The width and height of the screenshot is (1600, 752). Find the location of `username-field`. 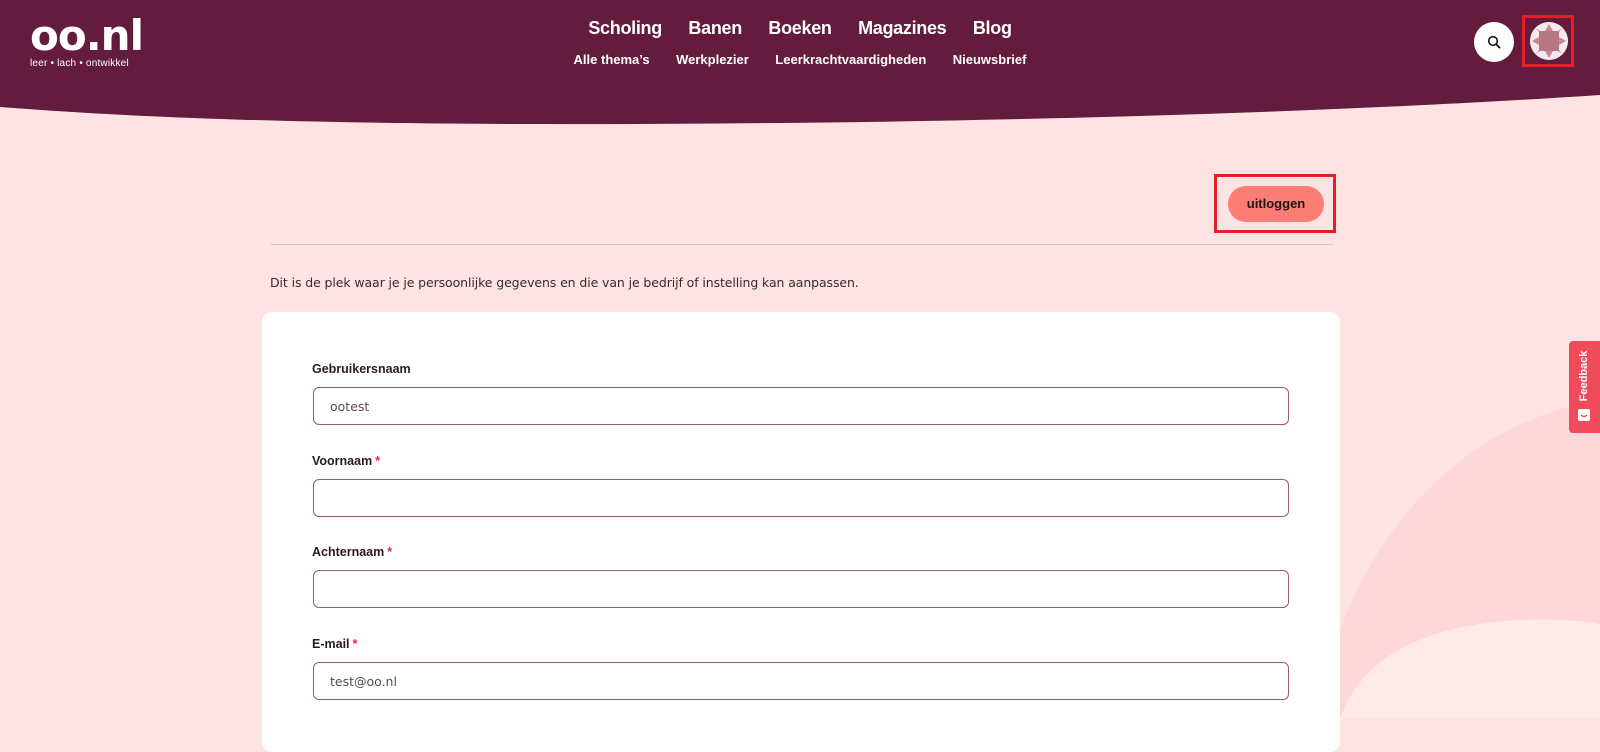

username-field is located at coordinates (801, 406).